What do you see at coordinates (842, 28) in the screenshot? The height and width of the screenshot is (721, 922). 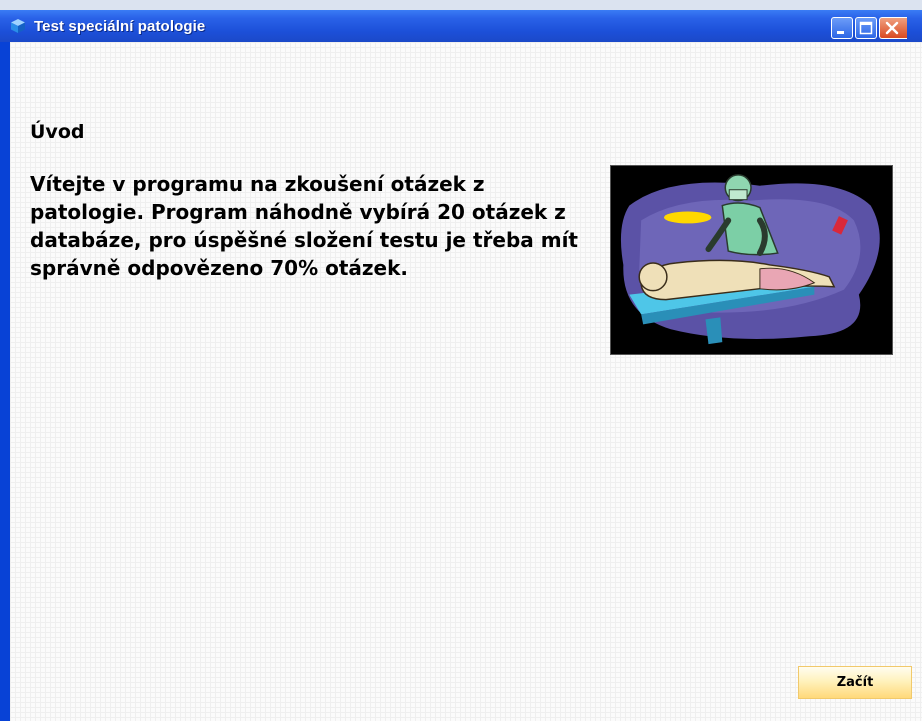 I see `minimize-button` at bounding box center [842, 28].